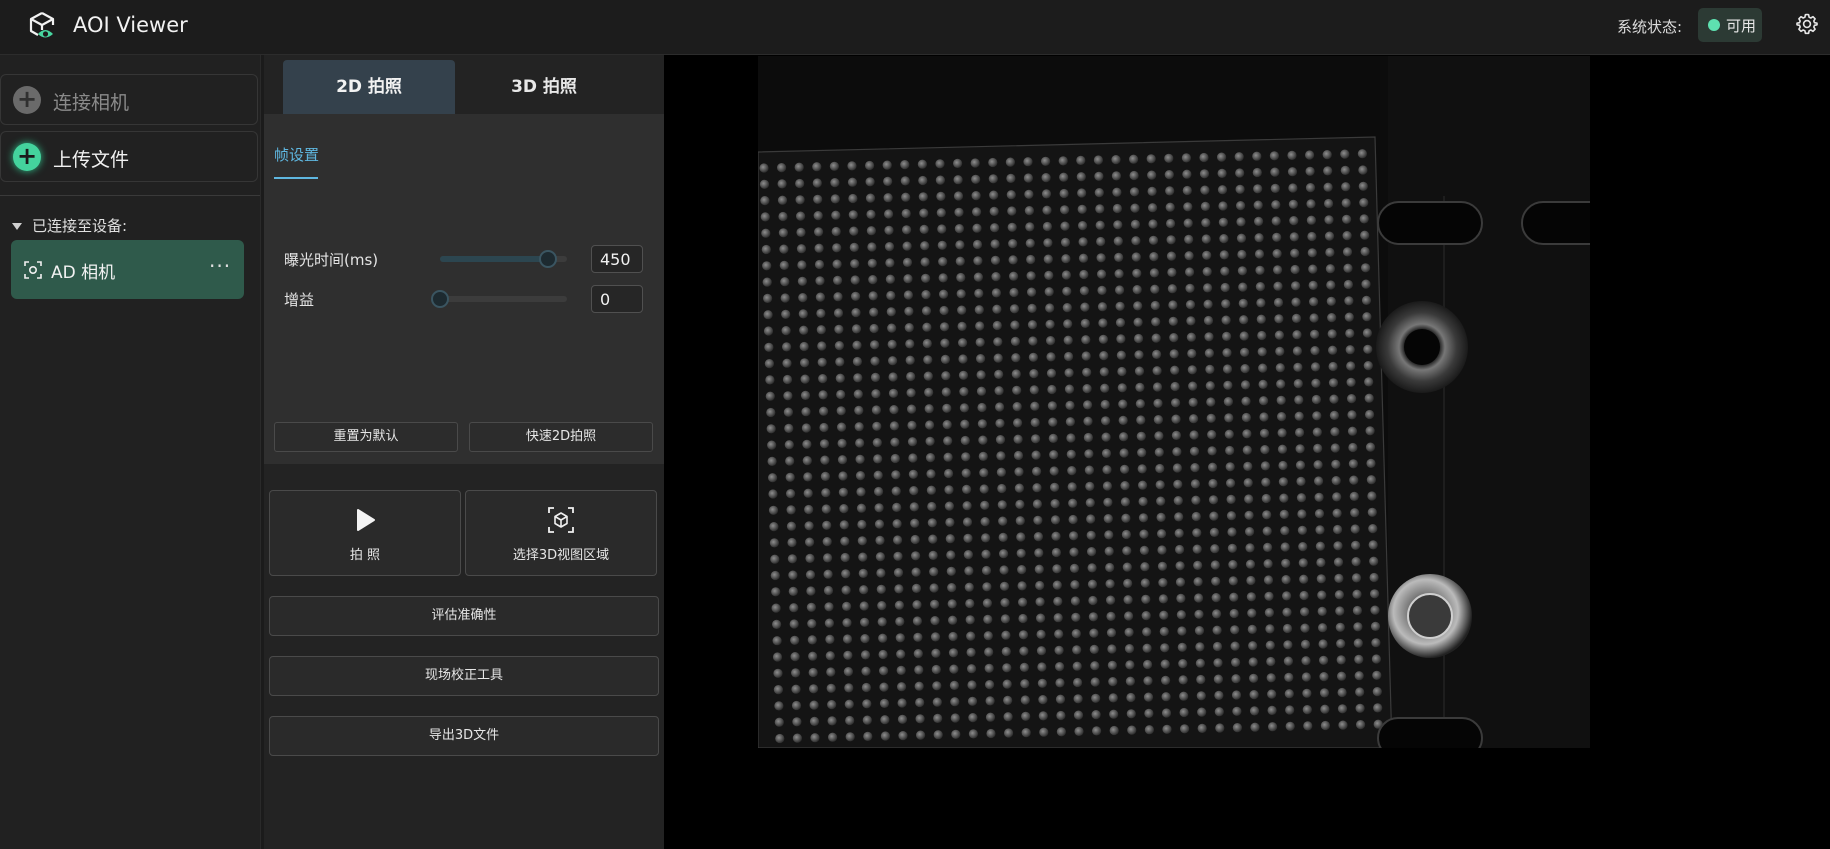 The image size is (1830, 849). I want to click on field-calibration-button: 现场校正工具, so click(464, 676).